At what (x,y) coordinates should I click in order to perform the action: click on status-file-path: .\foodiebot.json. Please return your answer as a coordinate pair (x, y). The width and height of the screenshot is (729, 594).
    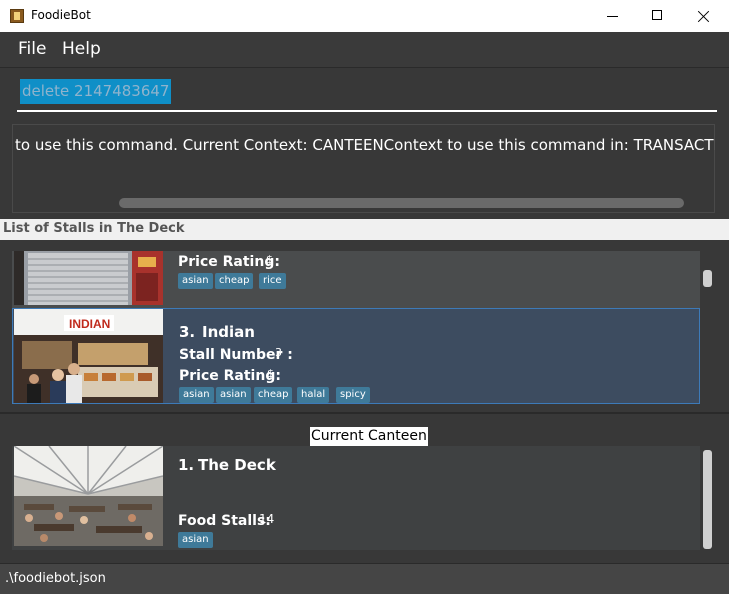
    Looking at the image, I should click on (55, 578).